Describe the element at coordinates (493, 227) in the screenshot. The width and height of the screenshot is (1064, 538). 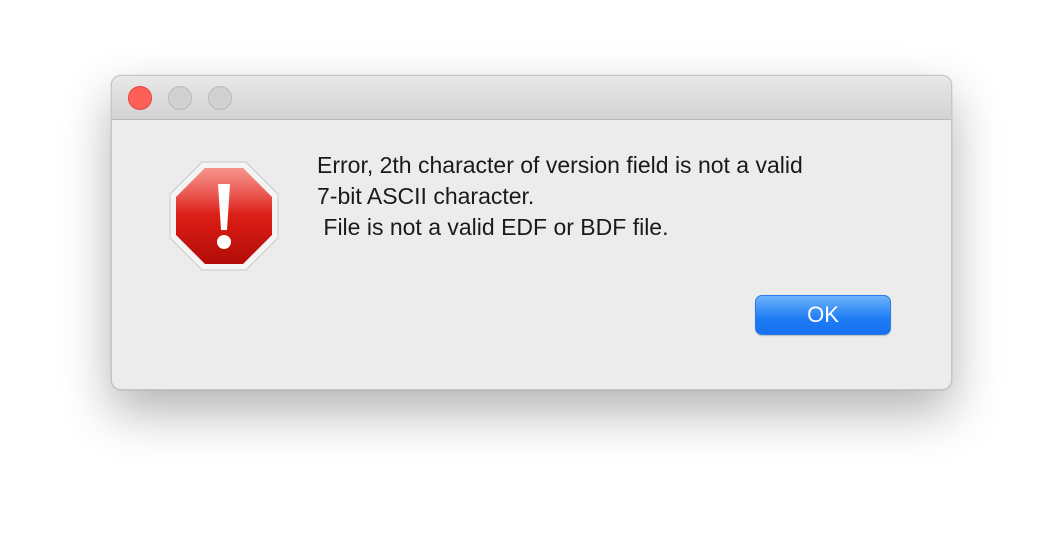
I see `message-line-3: File is not a valid EDF or BDF file.` at that location.